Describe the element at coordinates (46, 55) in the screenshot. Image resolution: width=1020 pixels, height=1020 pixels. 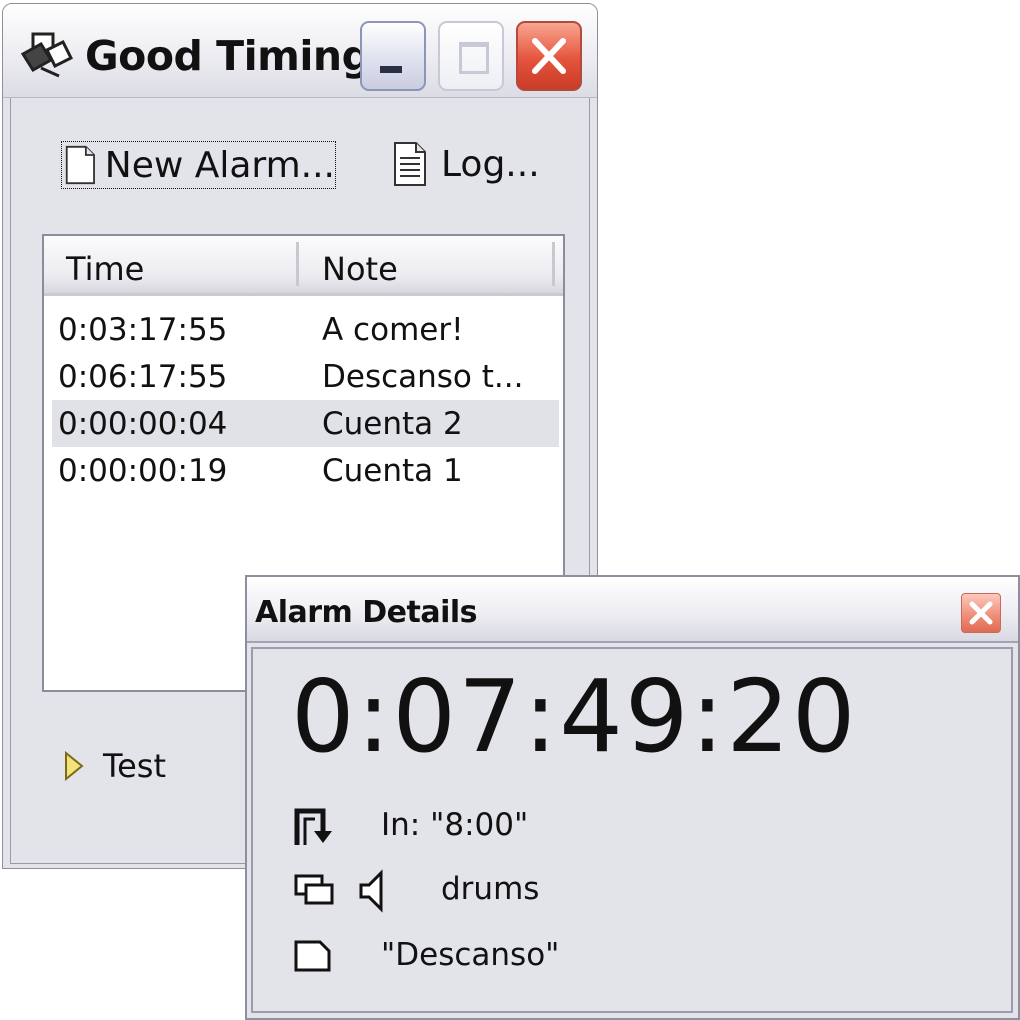
I see `app-icon` at that location.